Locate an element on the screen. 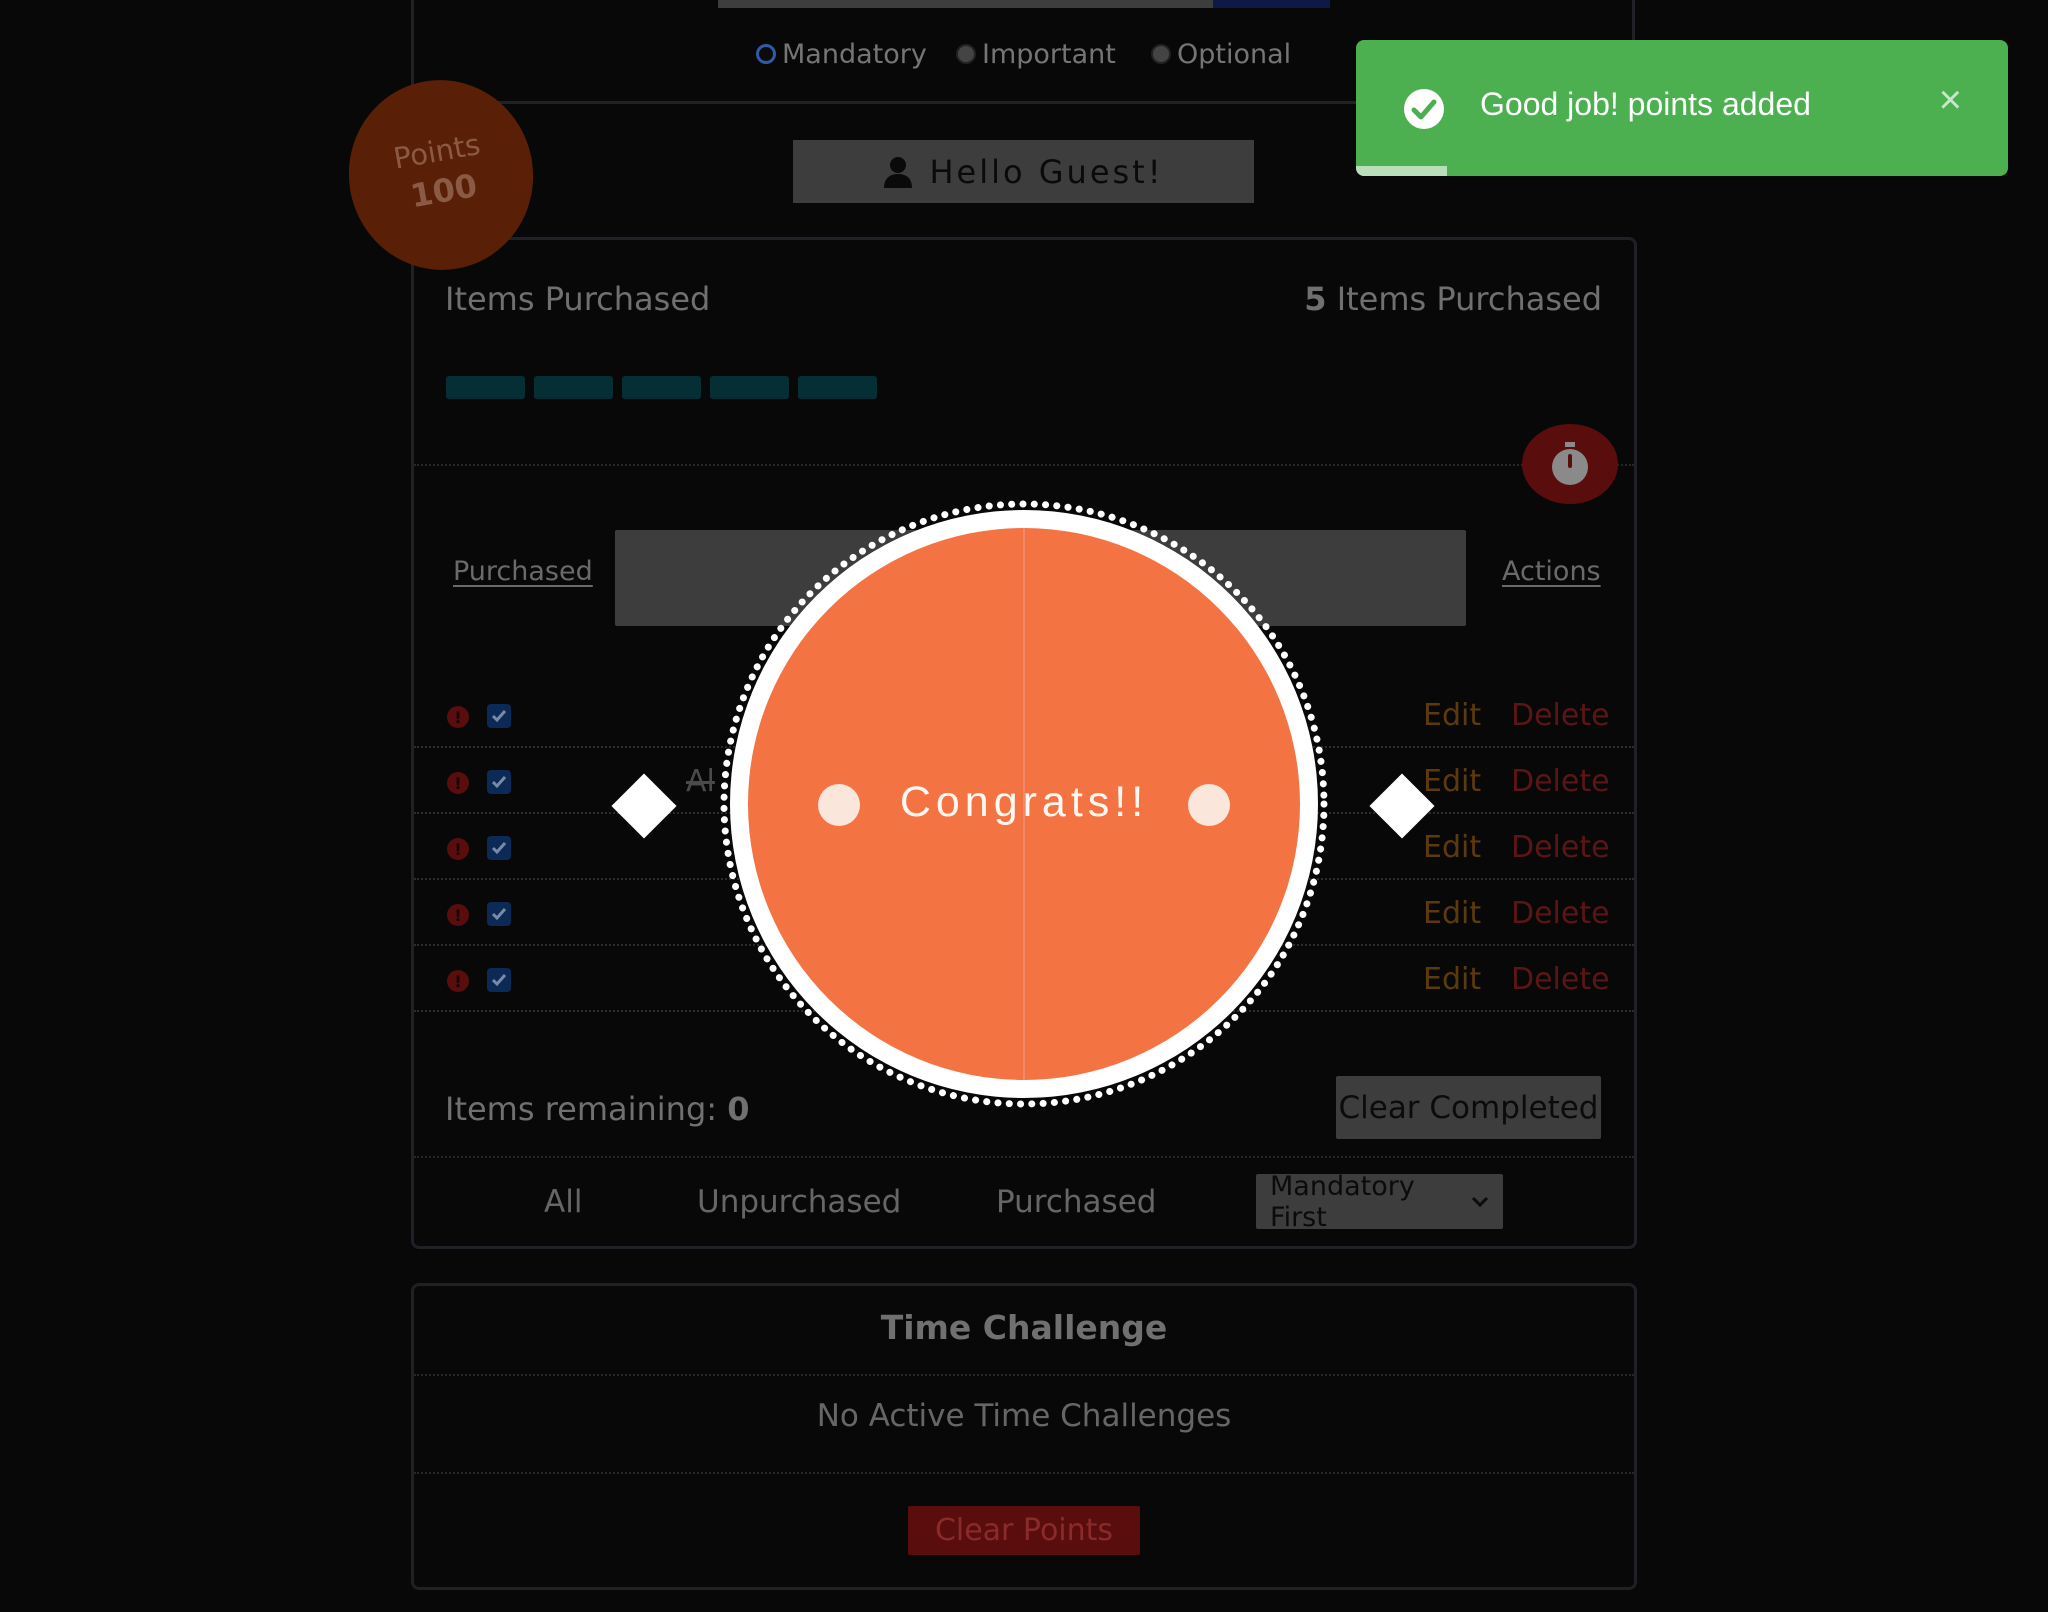 The image size is (2048, 1612). items-remaining: Items remaining: 0 is located at coordinates (597, 1109).